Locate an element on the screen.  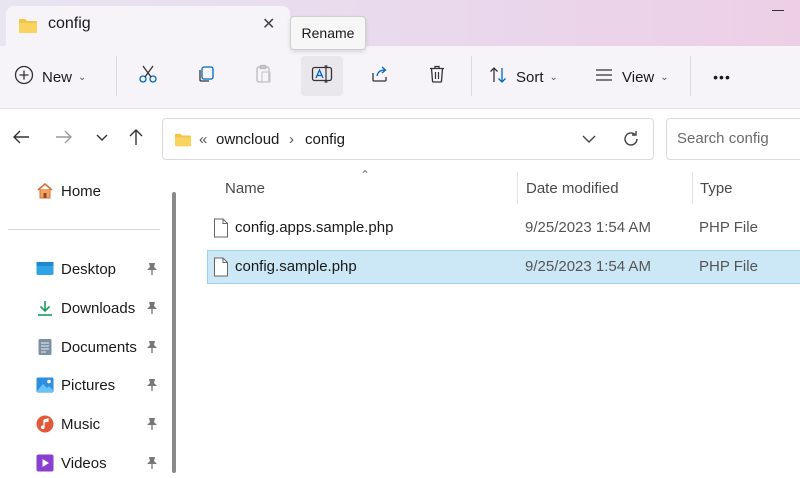
search-box is located at coordinates (733, 139).